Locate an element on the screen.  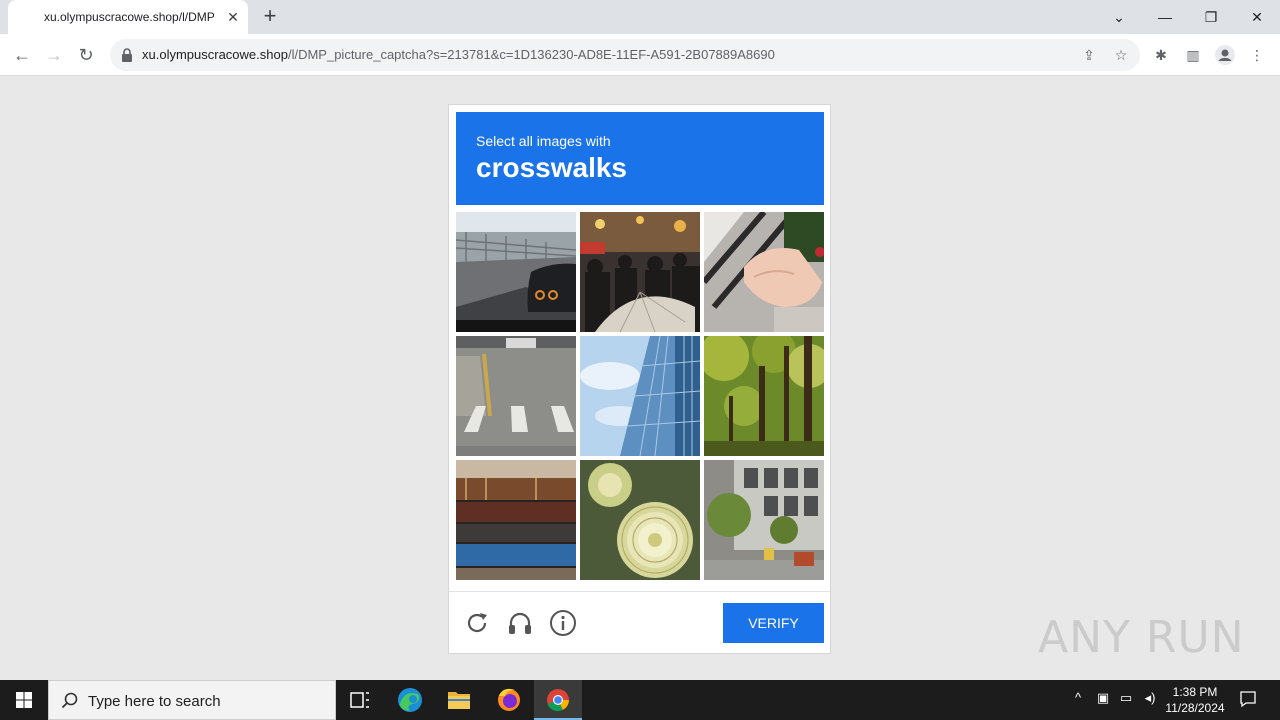
minimize-icon: — is located at coordinates (1165, 17).